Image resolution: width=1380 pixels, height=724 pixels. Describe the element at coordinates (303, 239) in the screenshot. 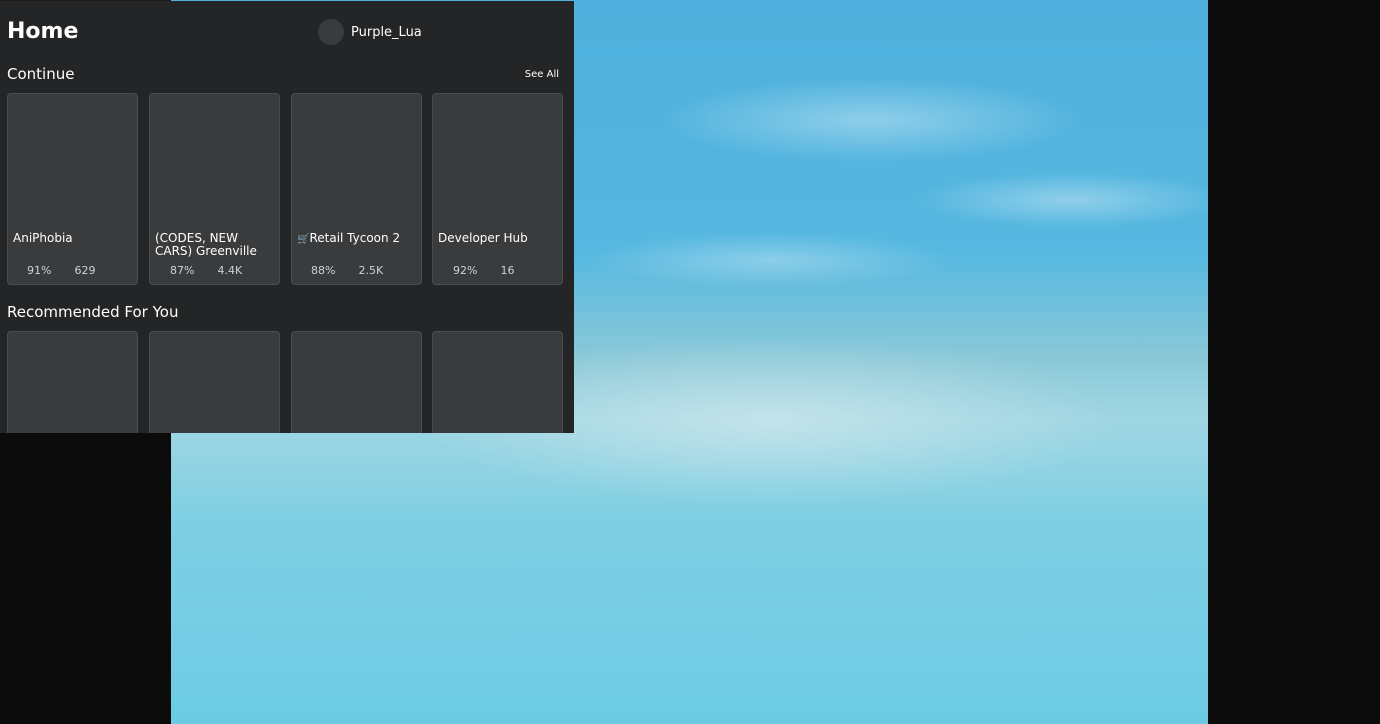

I see `cart-icon: 🛒` at that location.